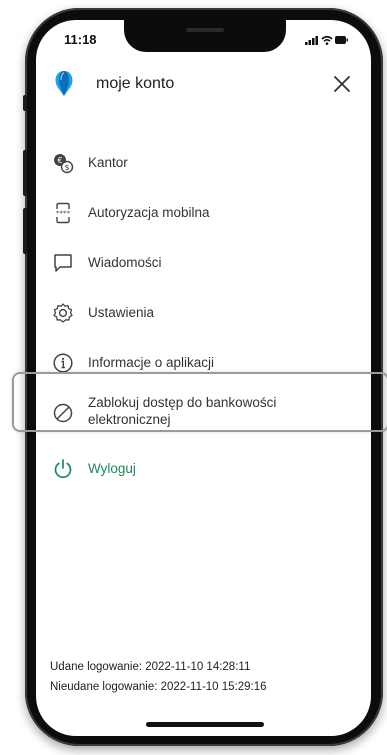 The image size is (387, 755). I want to click on message-icon, so click(63, 263).